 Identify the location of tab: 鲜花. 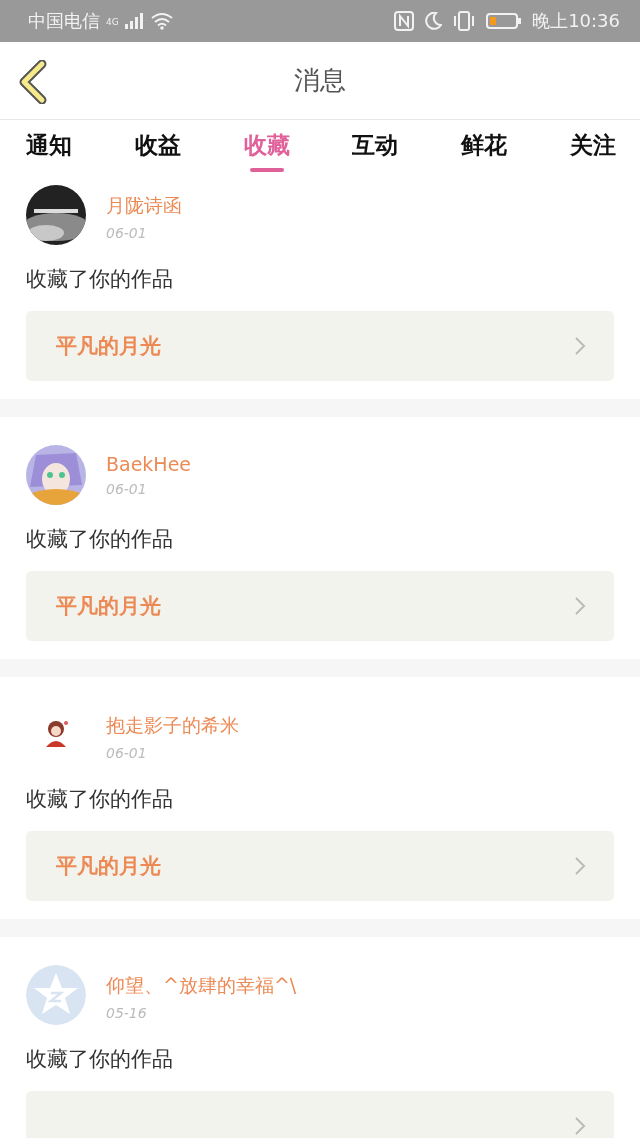
(484, 149).